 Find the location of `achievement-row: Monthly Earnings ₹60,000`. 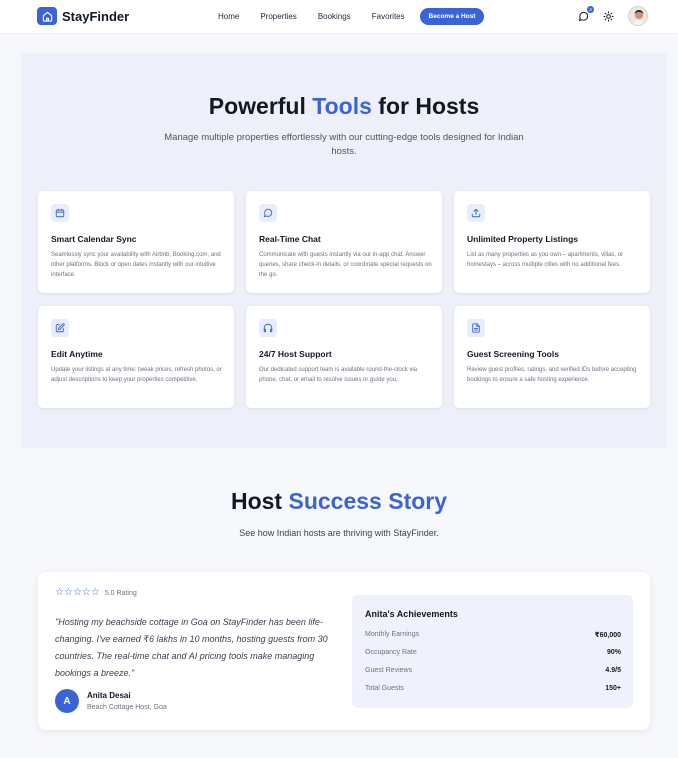

achievement-row: Monthly Earnings ₹60,000 is located at coordinates (493, 635).